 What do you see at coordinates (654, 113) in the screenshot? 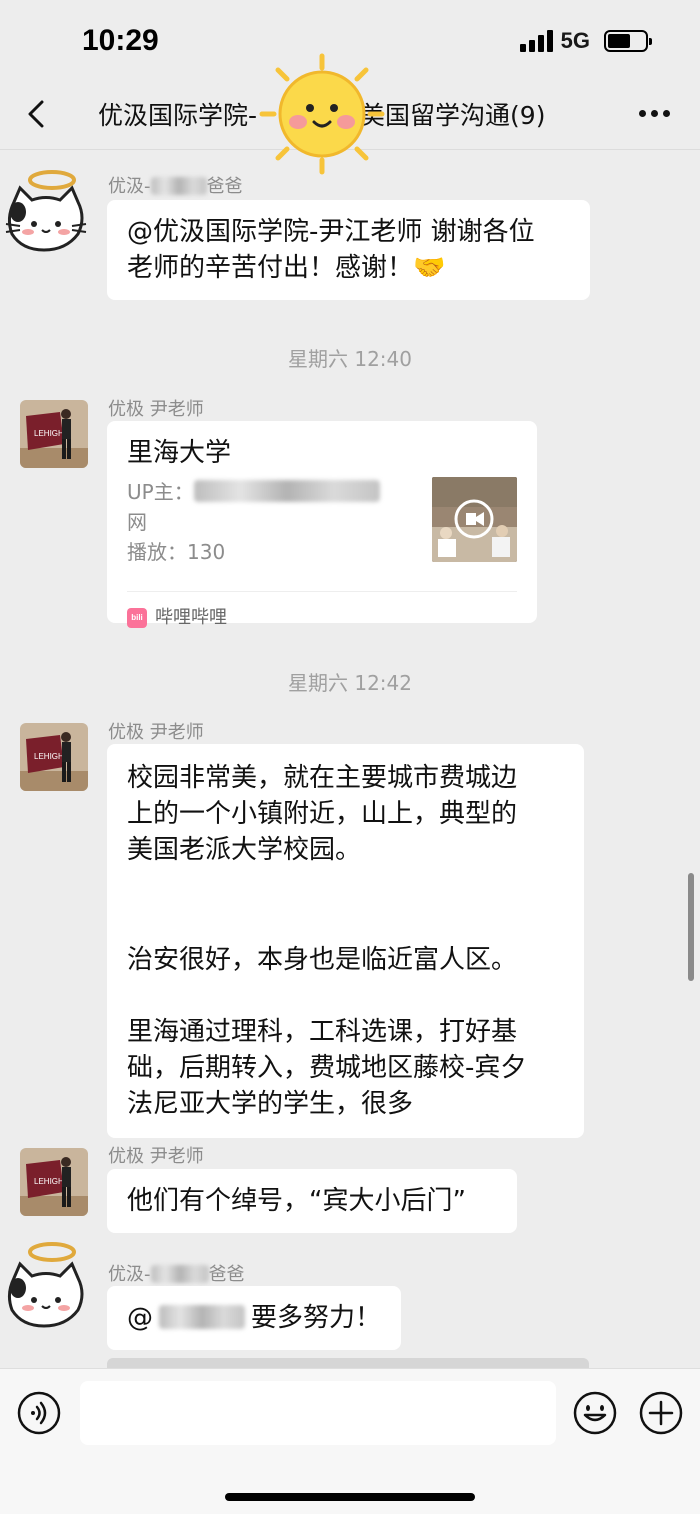
I see `more-dots-icon` at bounding box center [654, 113].